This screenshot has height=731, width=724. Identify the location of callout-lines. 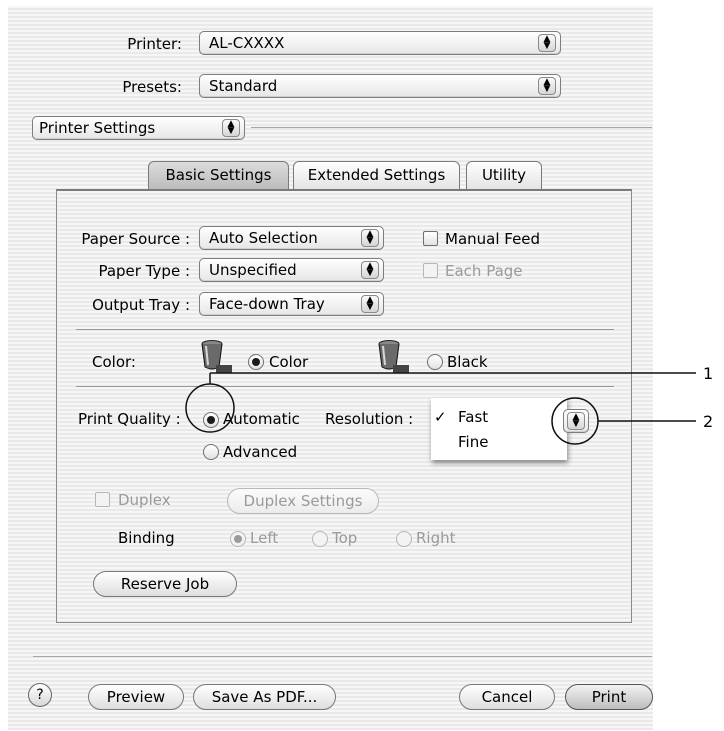
(440, 408).